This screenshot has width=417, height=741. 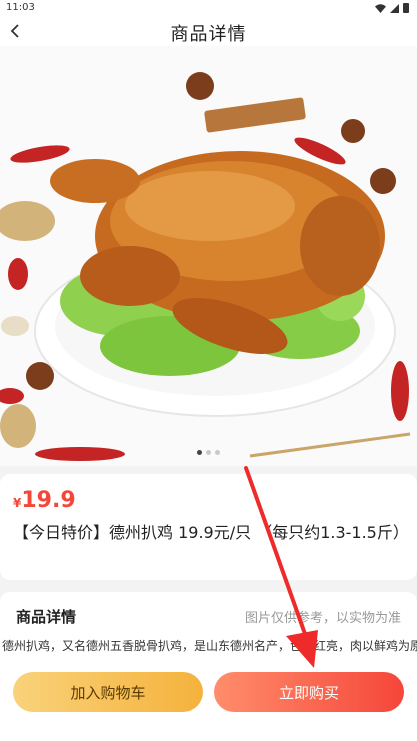 What do you see at coordinates (46, 617) in the screenshot?
I see `detail-heading: 商品详情` at bounding box center [46, 617].